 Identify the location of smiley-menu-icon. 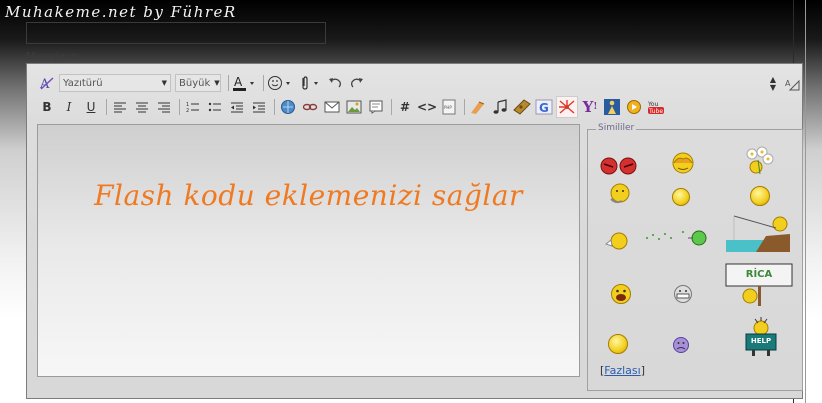
(281, 83).